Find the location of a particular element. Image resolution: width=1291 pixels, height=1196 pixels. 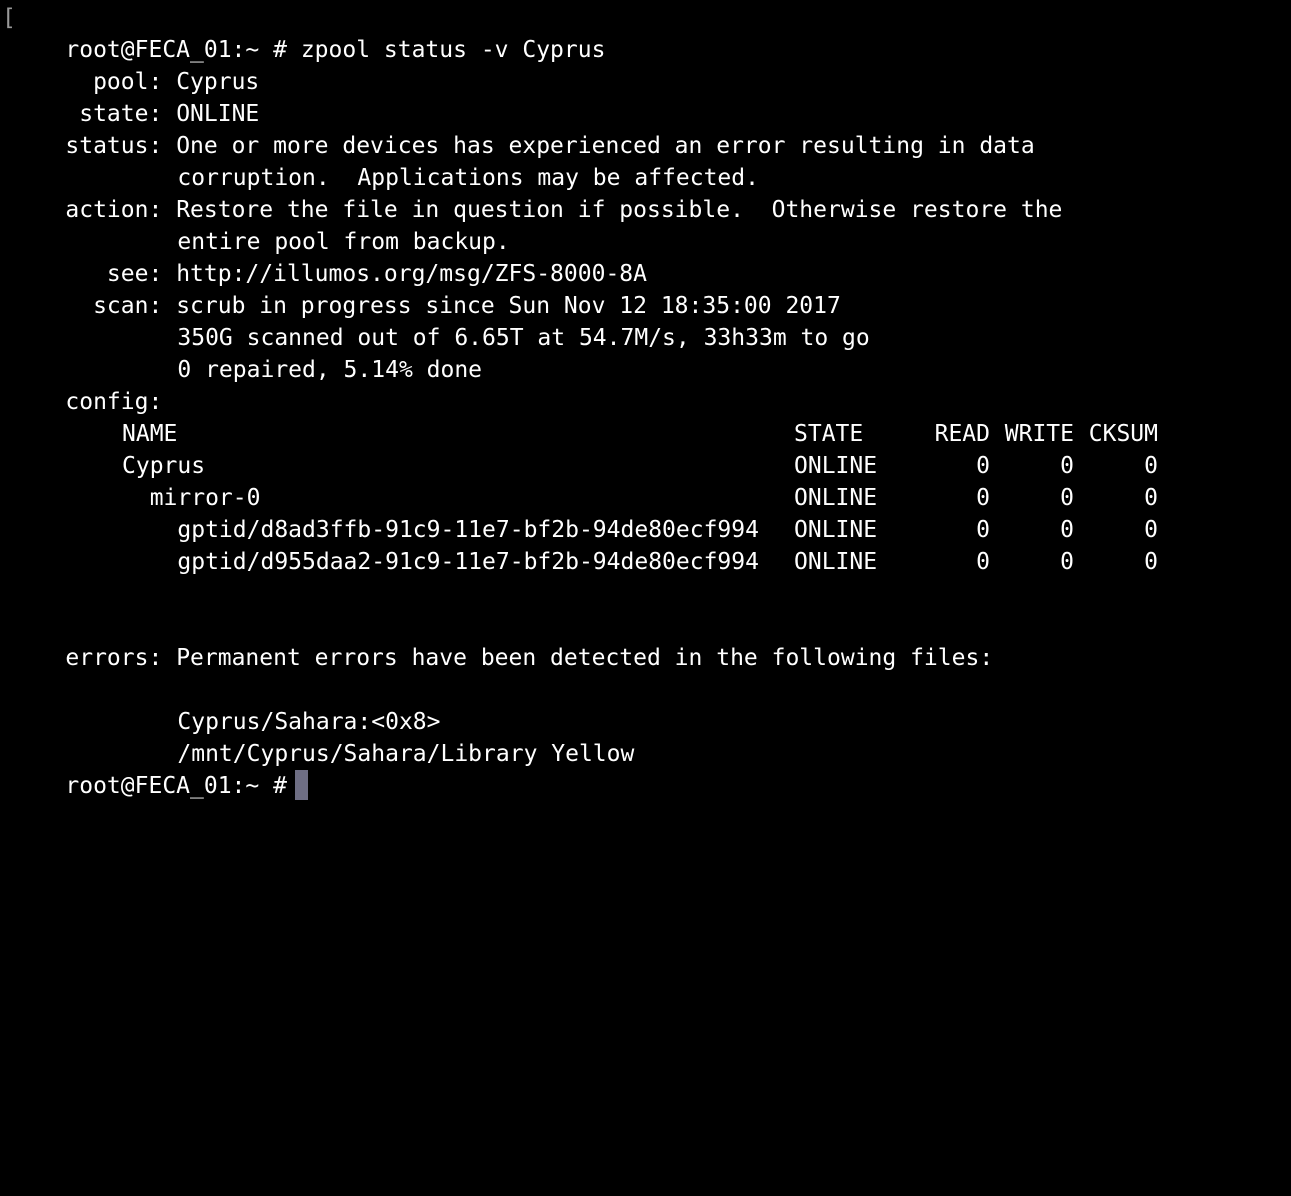

config-label: config: is located at coordinates (114, 402).